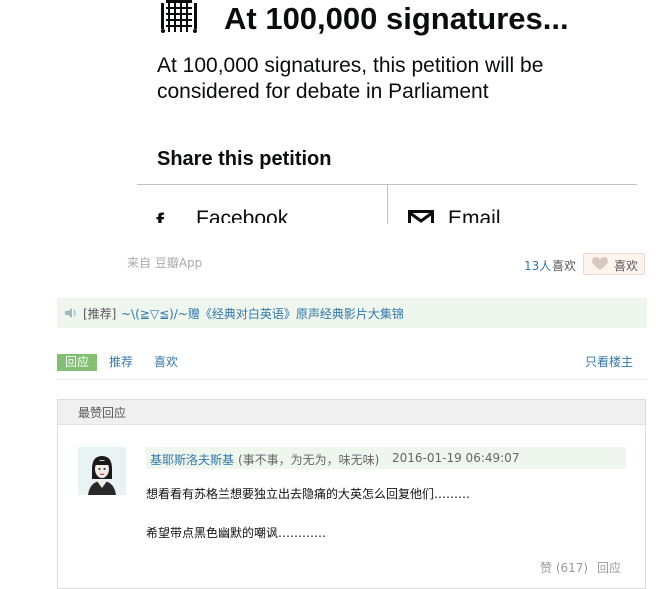  Describe the element at coordinates (179, 16) in the screenshot. I see `portcullis-icon` at that location.